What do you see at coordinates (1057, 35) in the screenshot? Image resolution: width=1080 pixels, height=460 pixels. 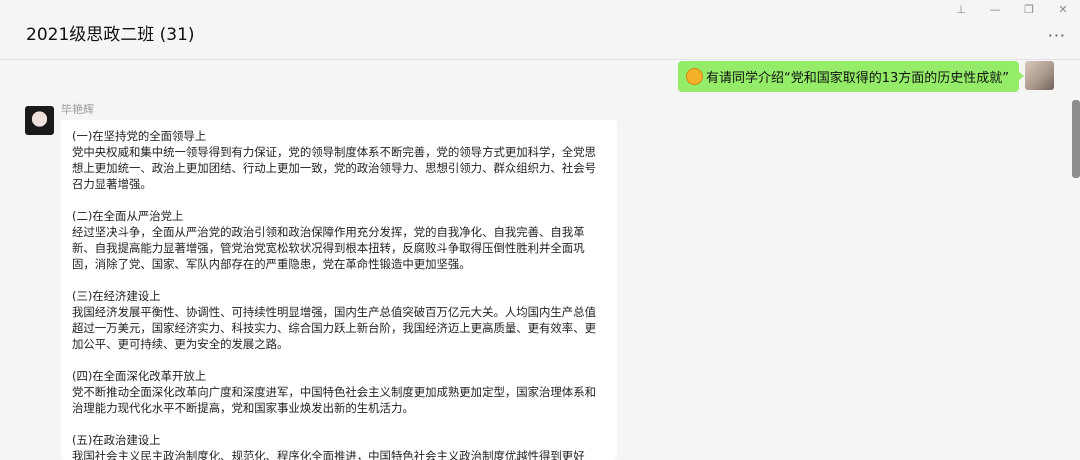 I see `more-options-icon: ···` at bounding box center [1057, 35].